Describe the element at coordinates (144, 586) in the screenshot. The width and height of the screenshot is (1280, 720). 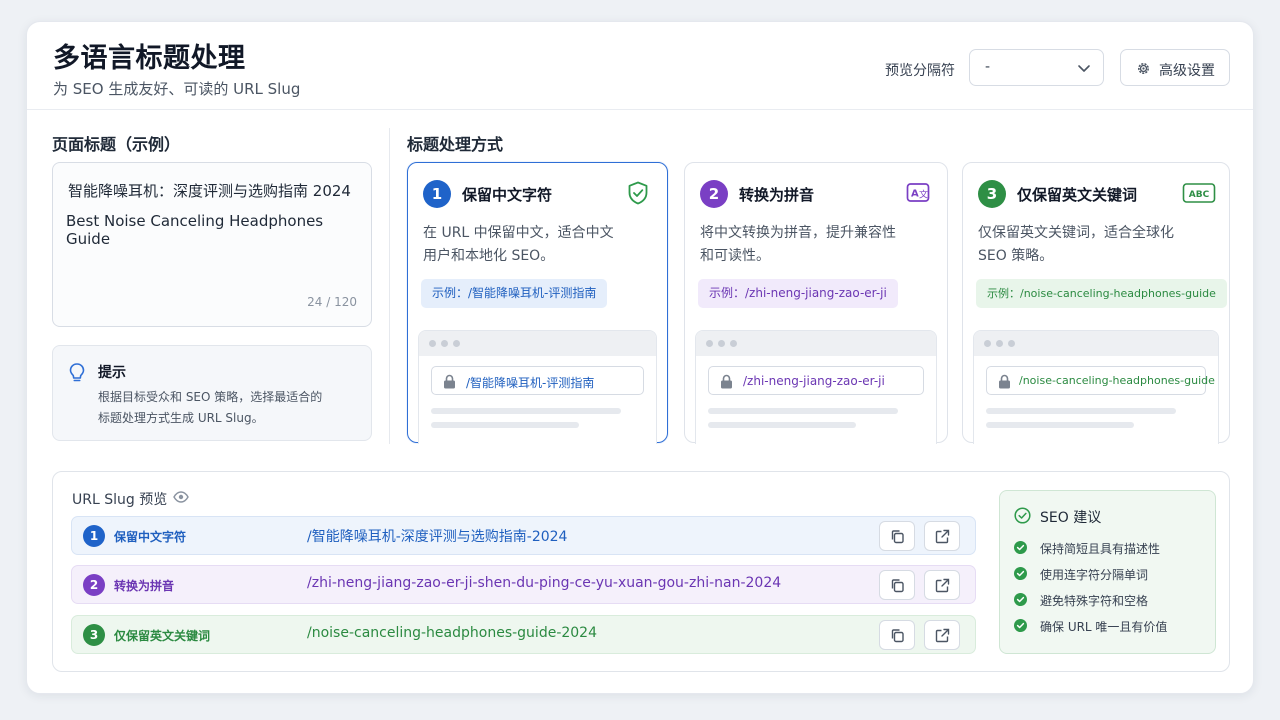
I see `row-label: 转换为拼音` at that location.